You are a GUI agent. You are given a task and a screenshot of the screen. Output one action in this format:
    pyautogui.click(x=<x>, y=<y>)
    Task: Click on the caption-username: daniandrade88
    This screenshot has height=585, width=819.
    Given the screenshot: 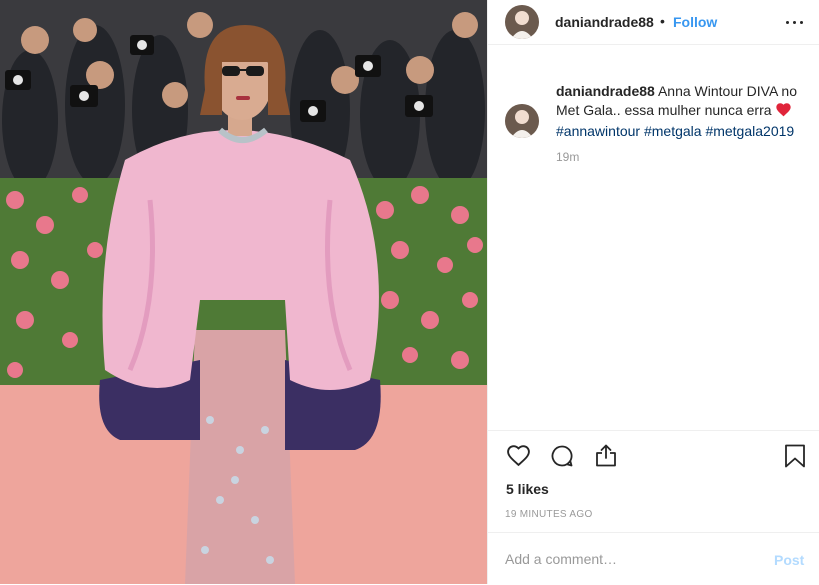 What is the action you would take?
    pyautogui.click(x=605, y=91)
    